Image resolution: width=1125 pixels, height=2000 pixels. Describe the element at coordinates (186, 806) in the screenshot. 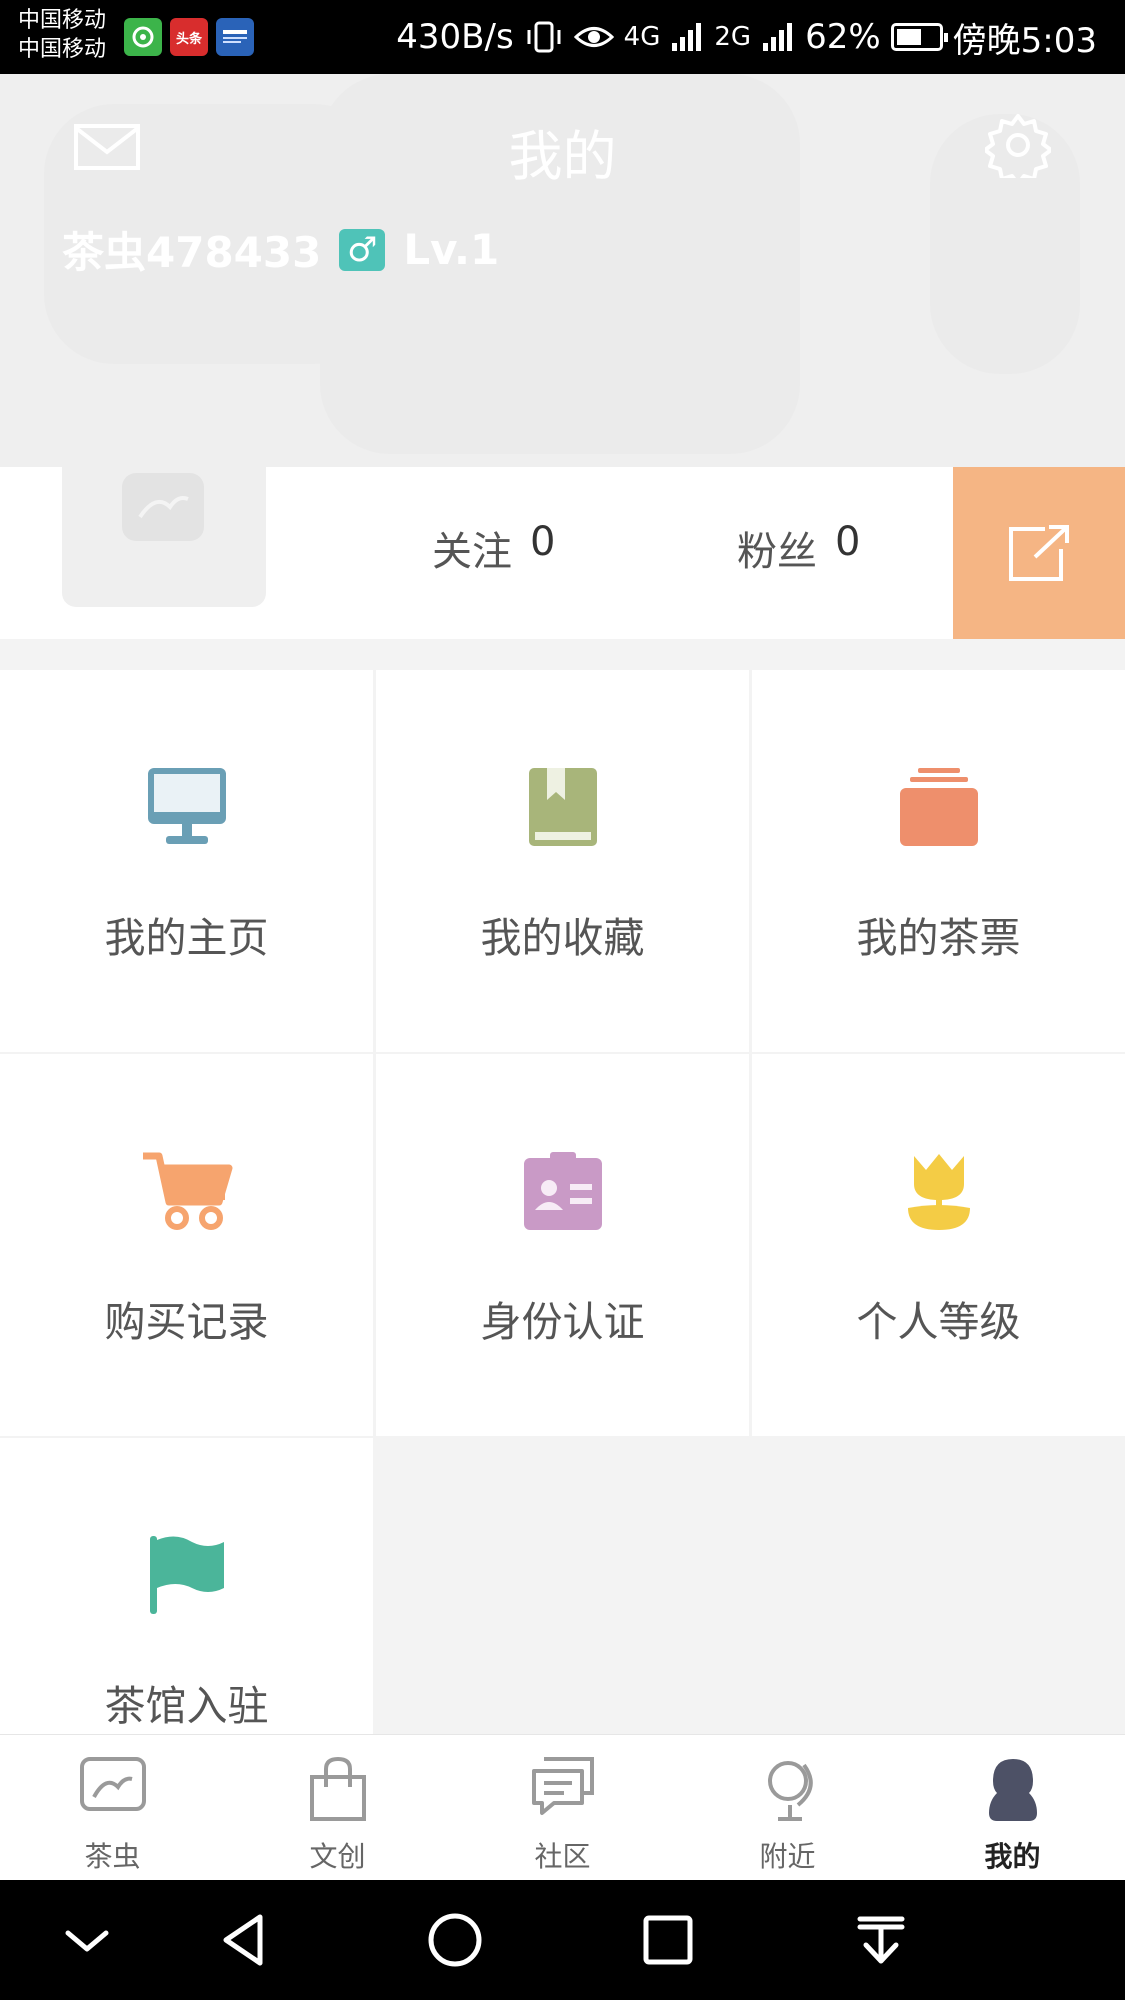

I see `monitor-icon` at that location.